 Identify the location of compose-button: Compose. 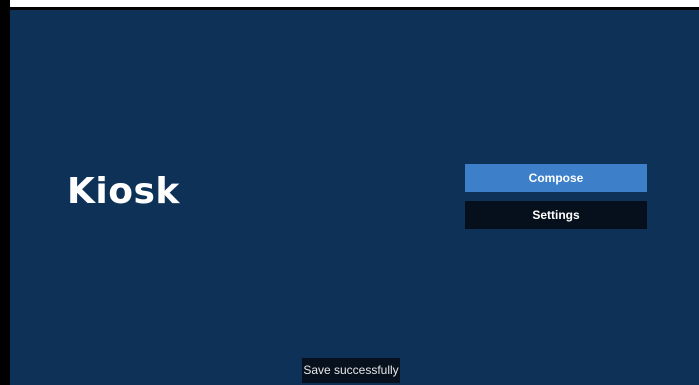
(556, 178).